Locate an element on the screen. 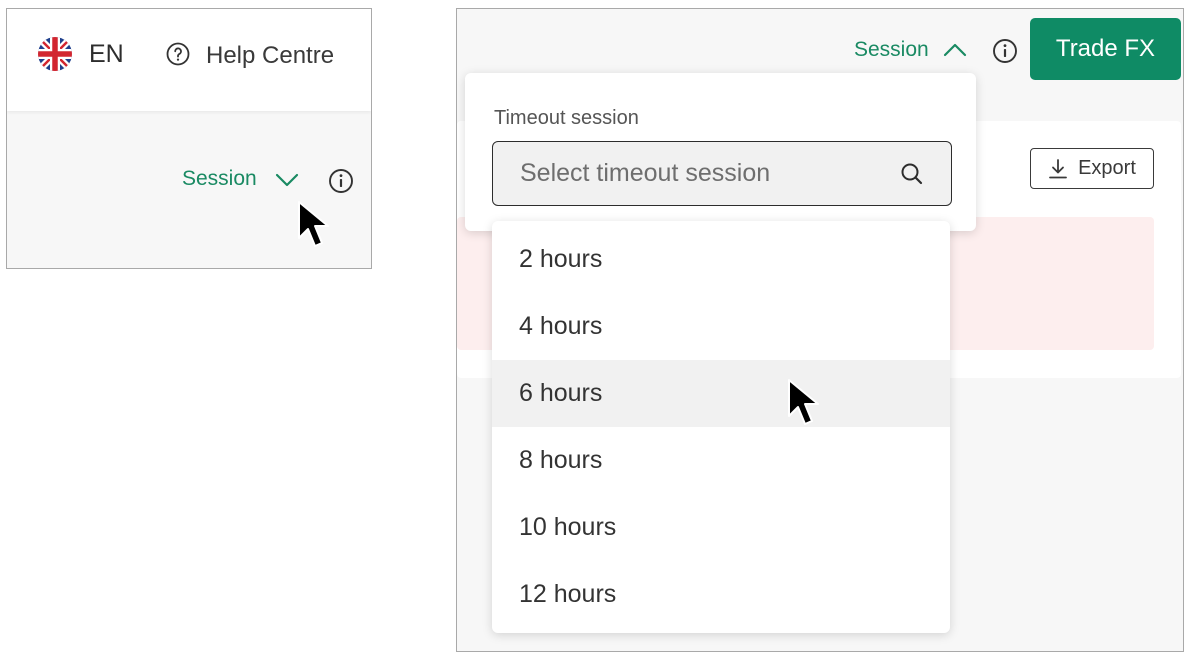  export-button: Export is located at coordinates (1092, 168).